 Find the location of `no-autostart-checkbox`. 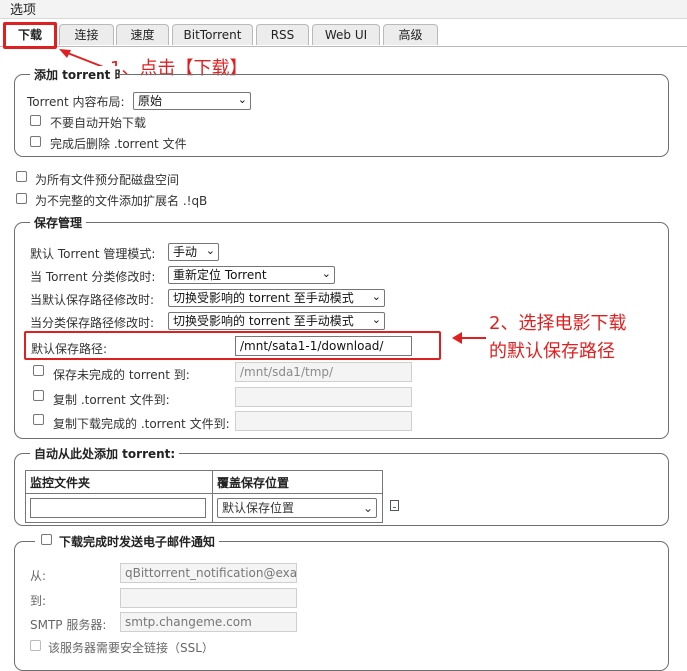

no-autostart-checkbox is located at coordinates (35, 120).